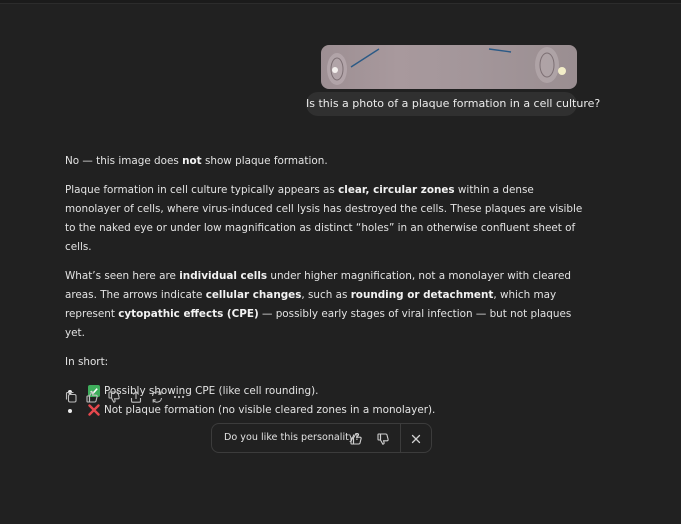  I want to click on attached-photo, so click(449, 67).